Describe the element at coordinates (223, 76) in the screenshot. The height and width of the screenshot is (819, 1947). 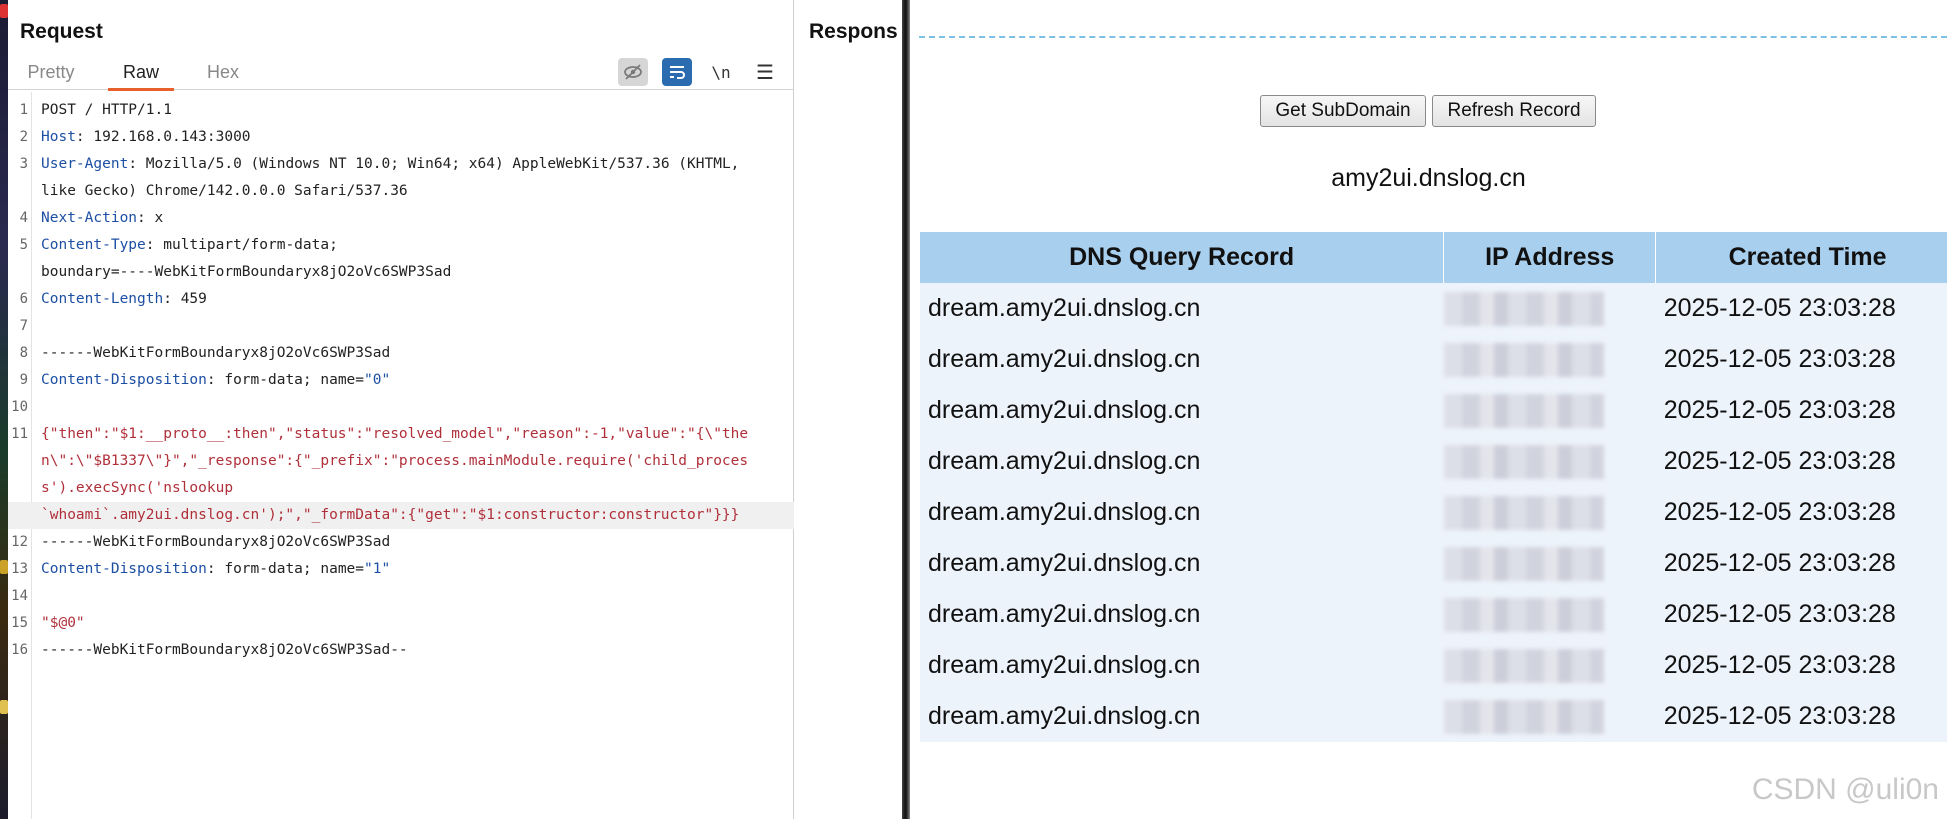
I see `tab-hex: Hex` at that location.